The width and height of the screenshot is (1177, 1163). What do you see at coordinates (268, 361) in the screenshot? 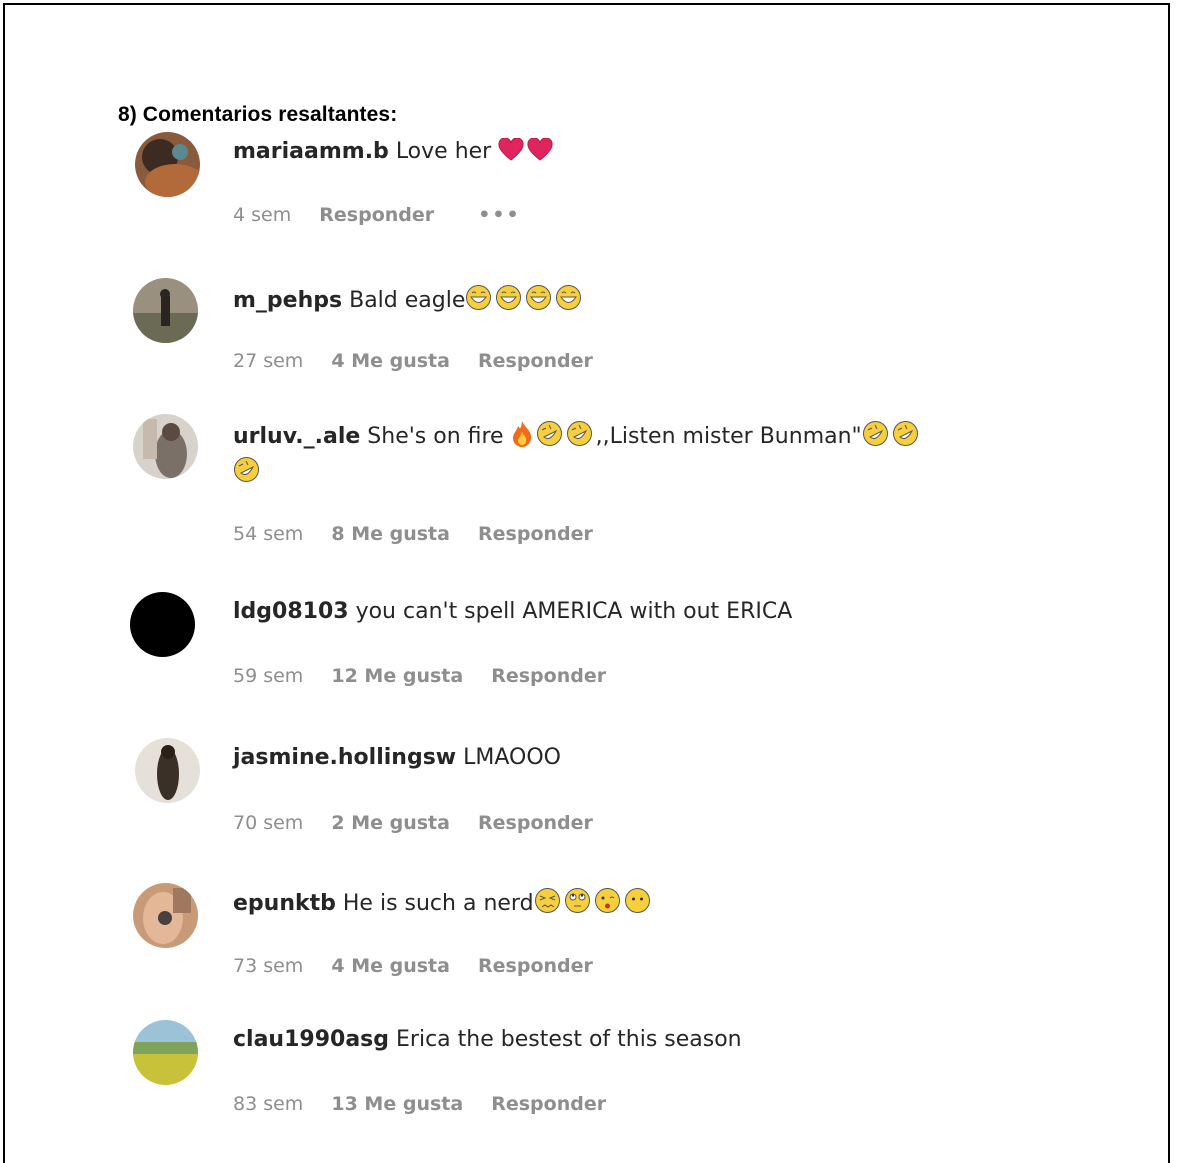
I see `comment-time: 27 sem` at bounding box center [268, 361].